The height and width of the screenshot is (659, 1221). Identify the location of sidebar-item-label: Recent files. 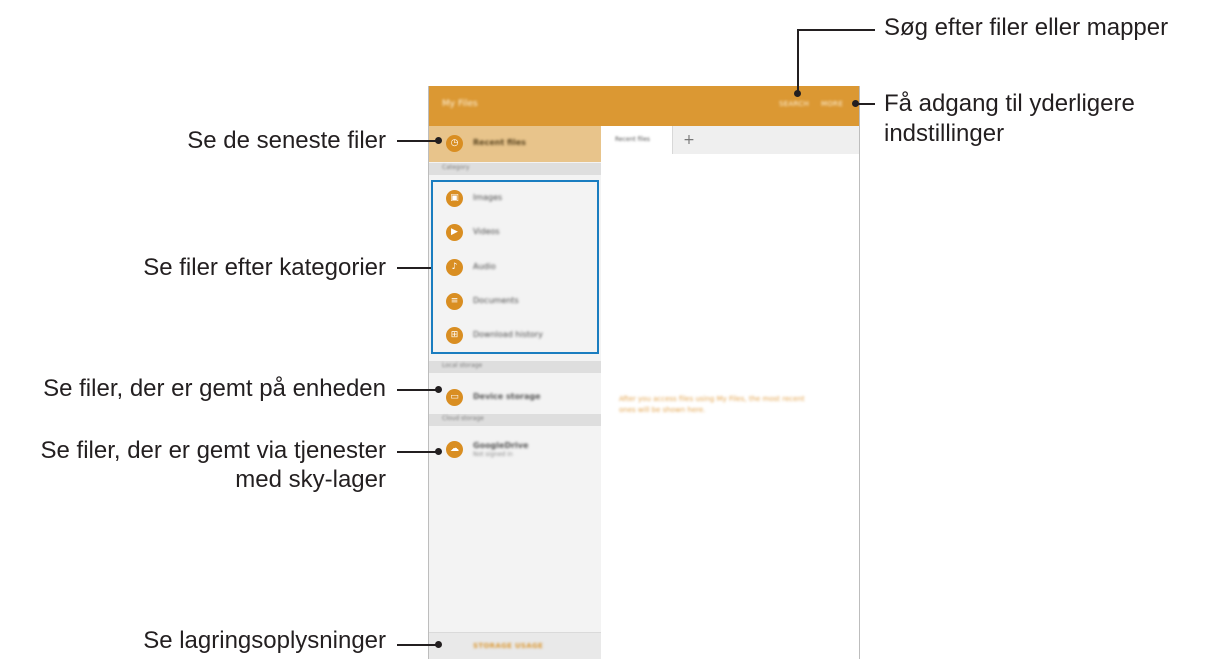
(499, 142).